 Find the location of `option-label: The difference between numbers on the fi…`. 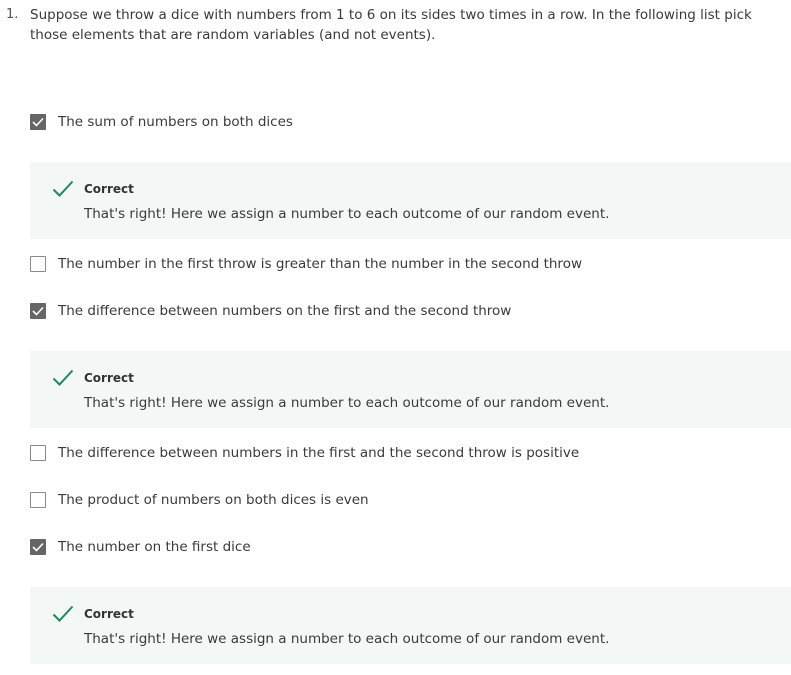

option-label: The difference between numbers on the fi… is located at coordinates (285, 311).